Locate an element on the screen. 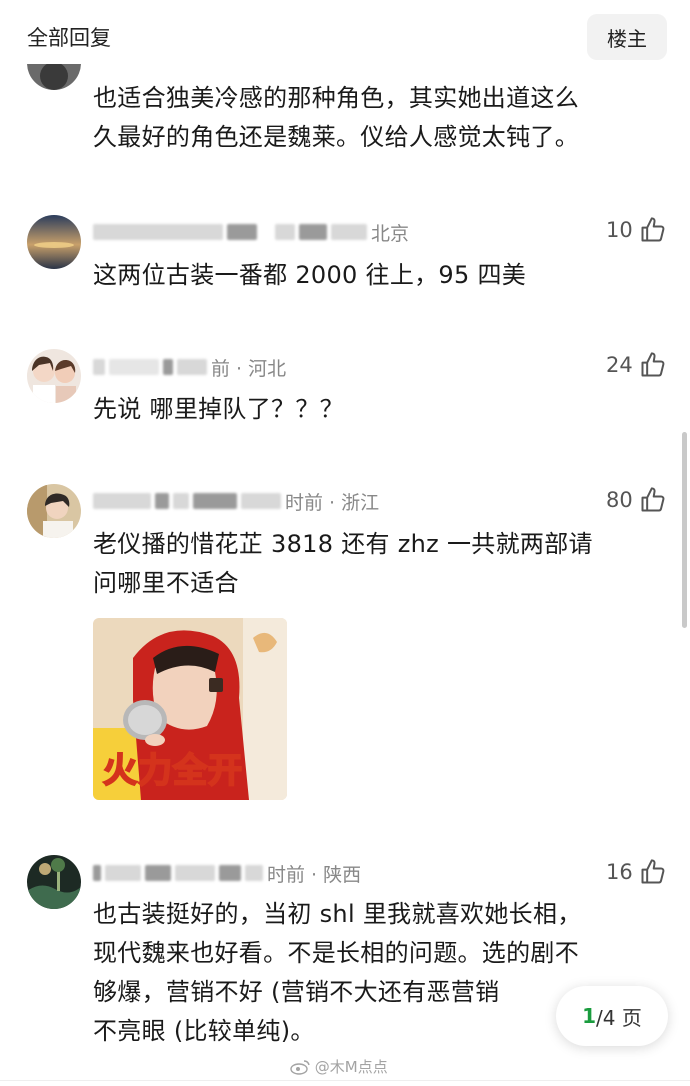 The height and width of the screenshot is (1086, 690). page-total: /4 页 is located at coordinates (619, 1017).